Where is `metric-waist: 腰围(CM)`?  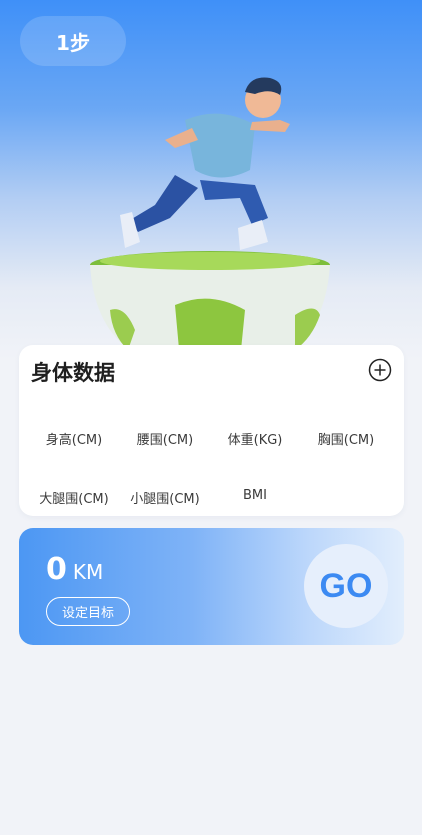 metric-waist: 腰围(CM) is located at coordinates (165, 438).